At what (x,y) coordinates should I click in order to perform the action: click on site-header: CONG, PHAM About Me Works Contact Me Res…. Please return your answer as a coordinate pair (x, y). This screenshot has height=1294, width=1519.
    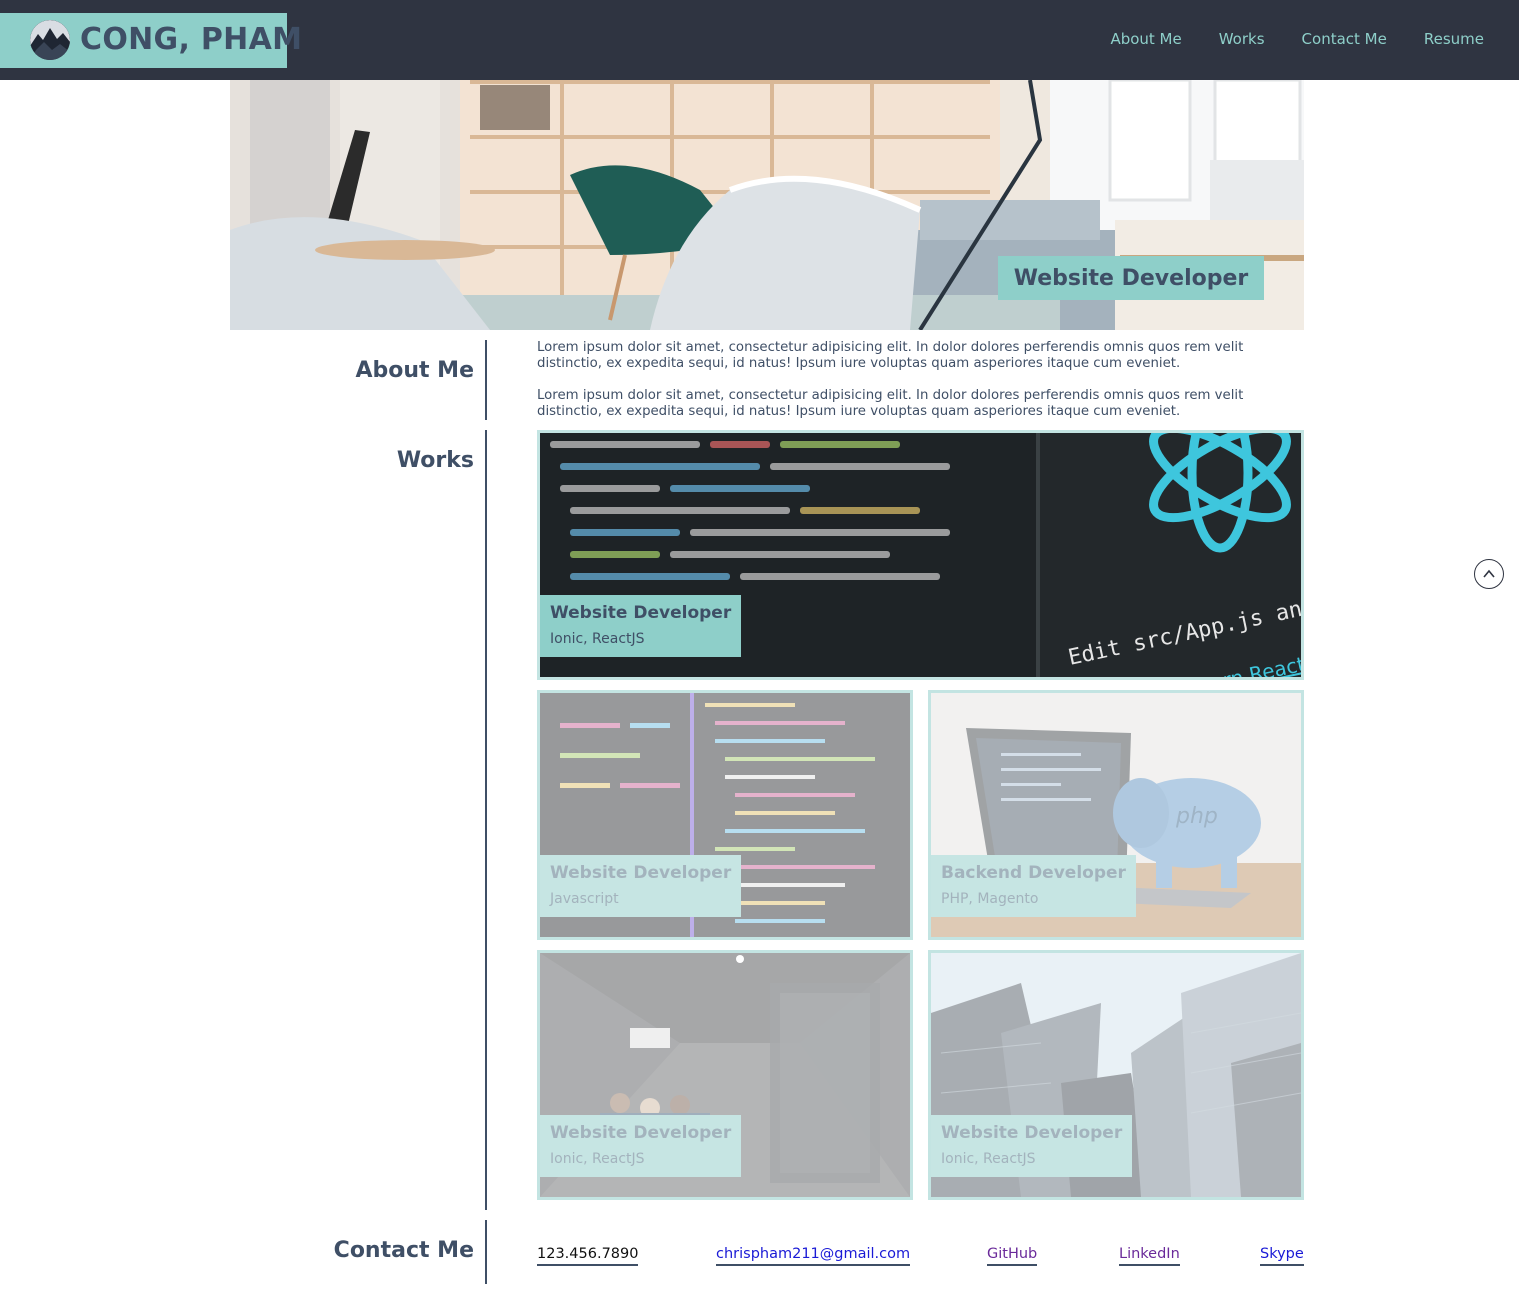
    Looking at the image, I should click on (759, 40).